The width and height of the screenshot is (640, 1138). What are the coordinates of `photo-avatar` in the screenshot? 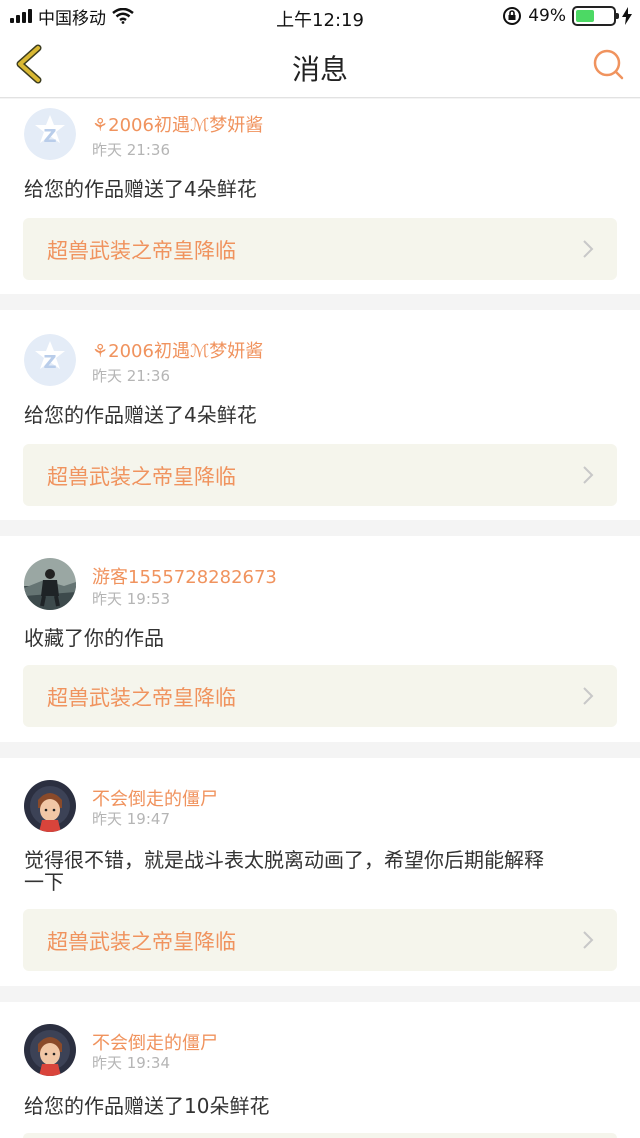 It's located at (50, 584).